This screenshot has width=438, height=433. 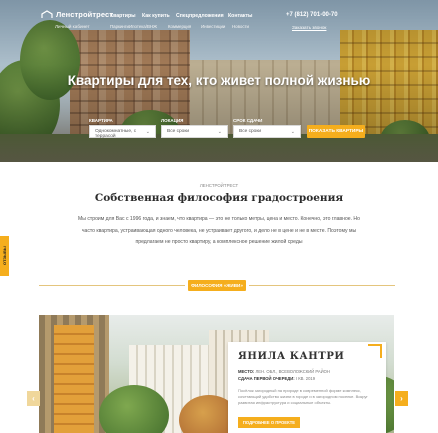 What do you see at coordinates (179, 26) in the screenshot?
I see `nav-commerce: Коммерция` at bounding box center [179, 26].